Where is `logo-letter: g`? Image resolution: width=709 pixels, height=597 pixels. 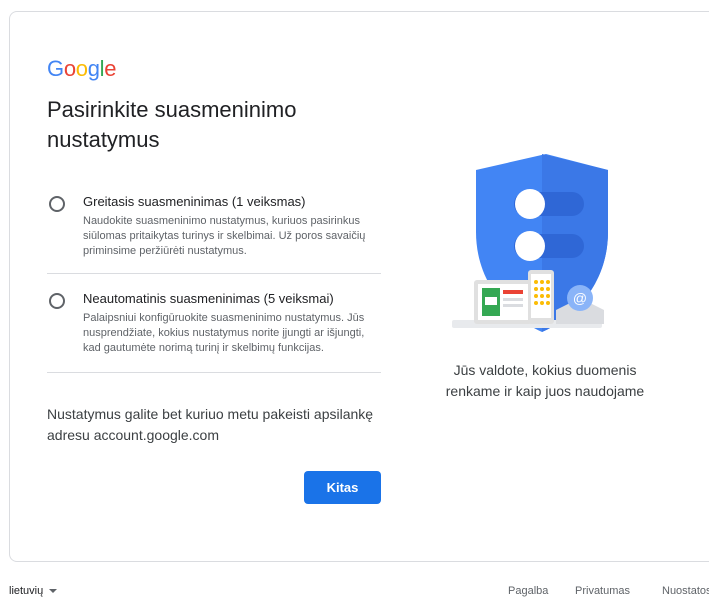
logo-letter: g is located at coordinates (93, 68).